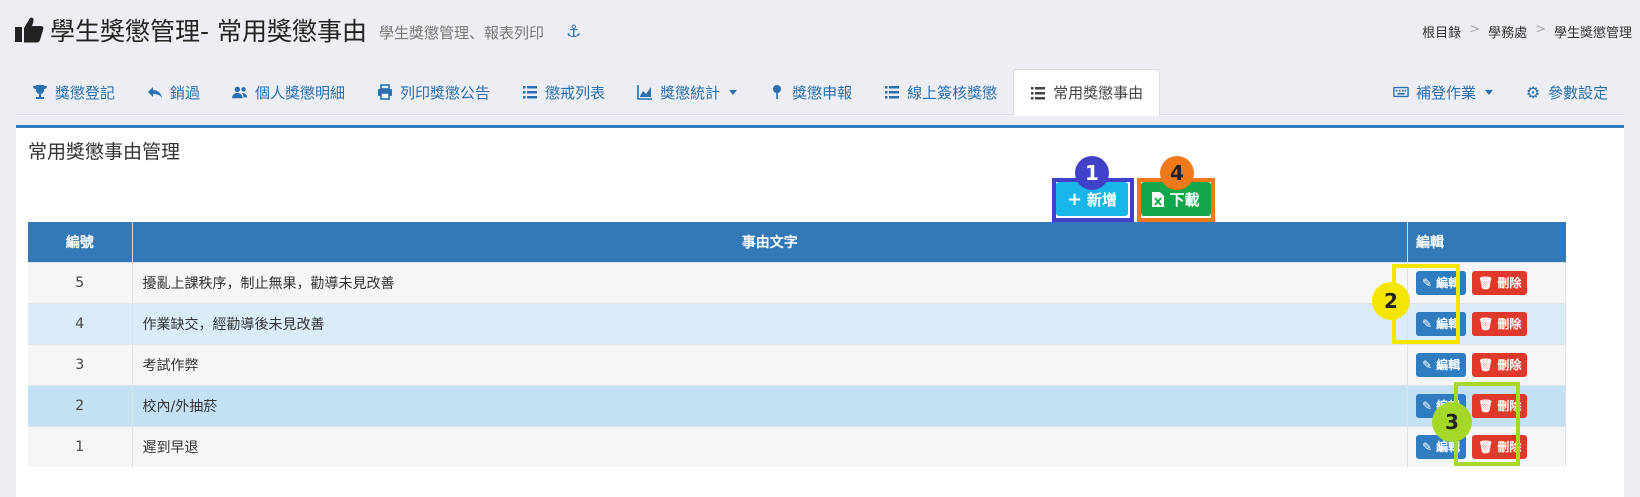 The width and height of the screenshot is (1640, 497). I want to click on tab-declare: 獎懲申報, so click(810, 92).